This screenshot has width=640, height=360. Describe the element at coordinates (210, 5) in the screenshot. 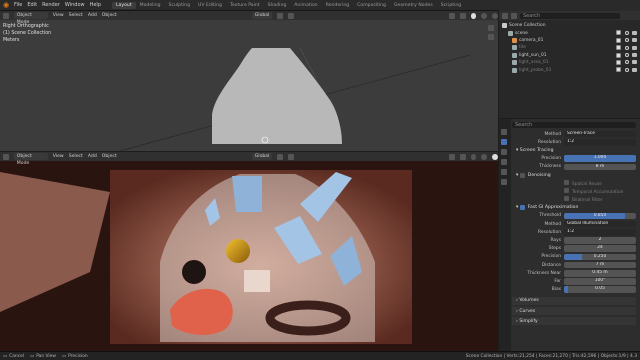

I see `tab-uv-editing: UV Editing` at that location.